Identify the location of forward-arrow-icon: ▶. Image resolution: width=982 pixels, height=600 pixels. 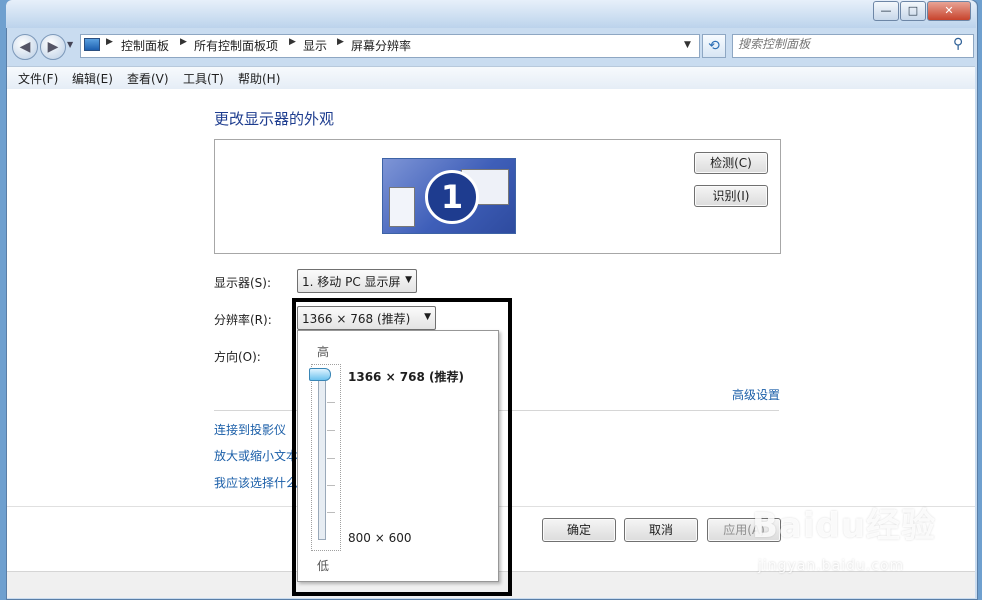
(53, 47).